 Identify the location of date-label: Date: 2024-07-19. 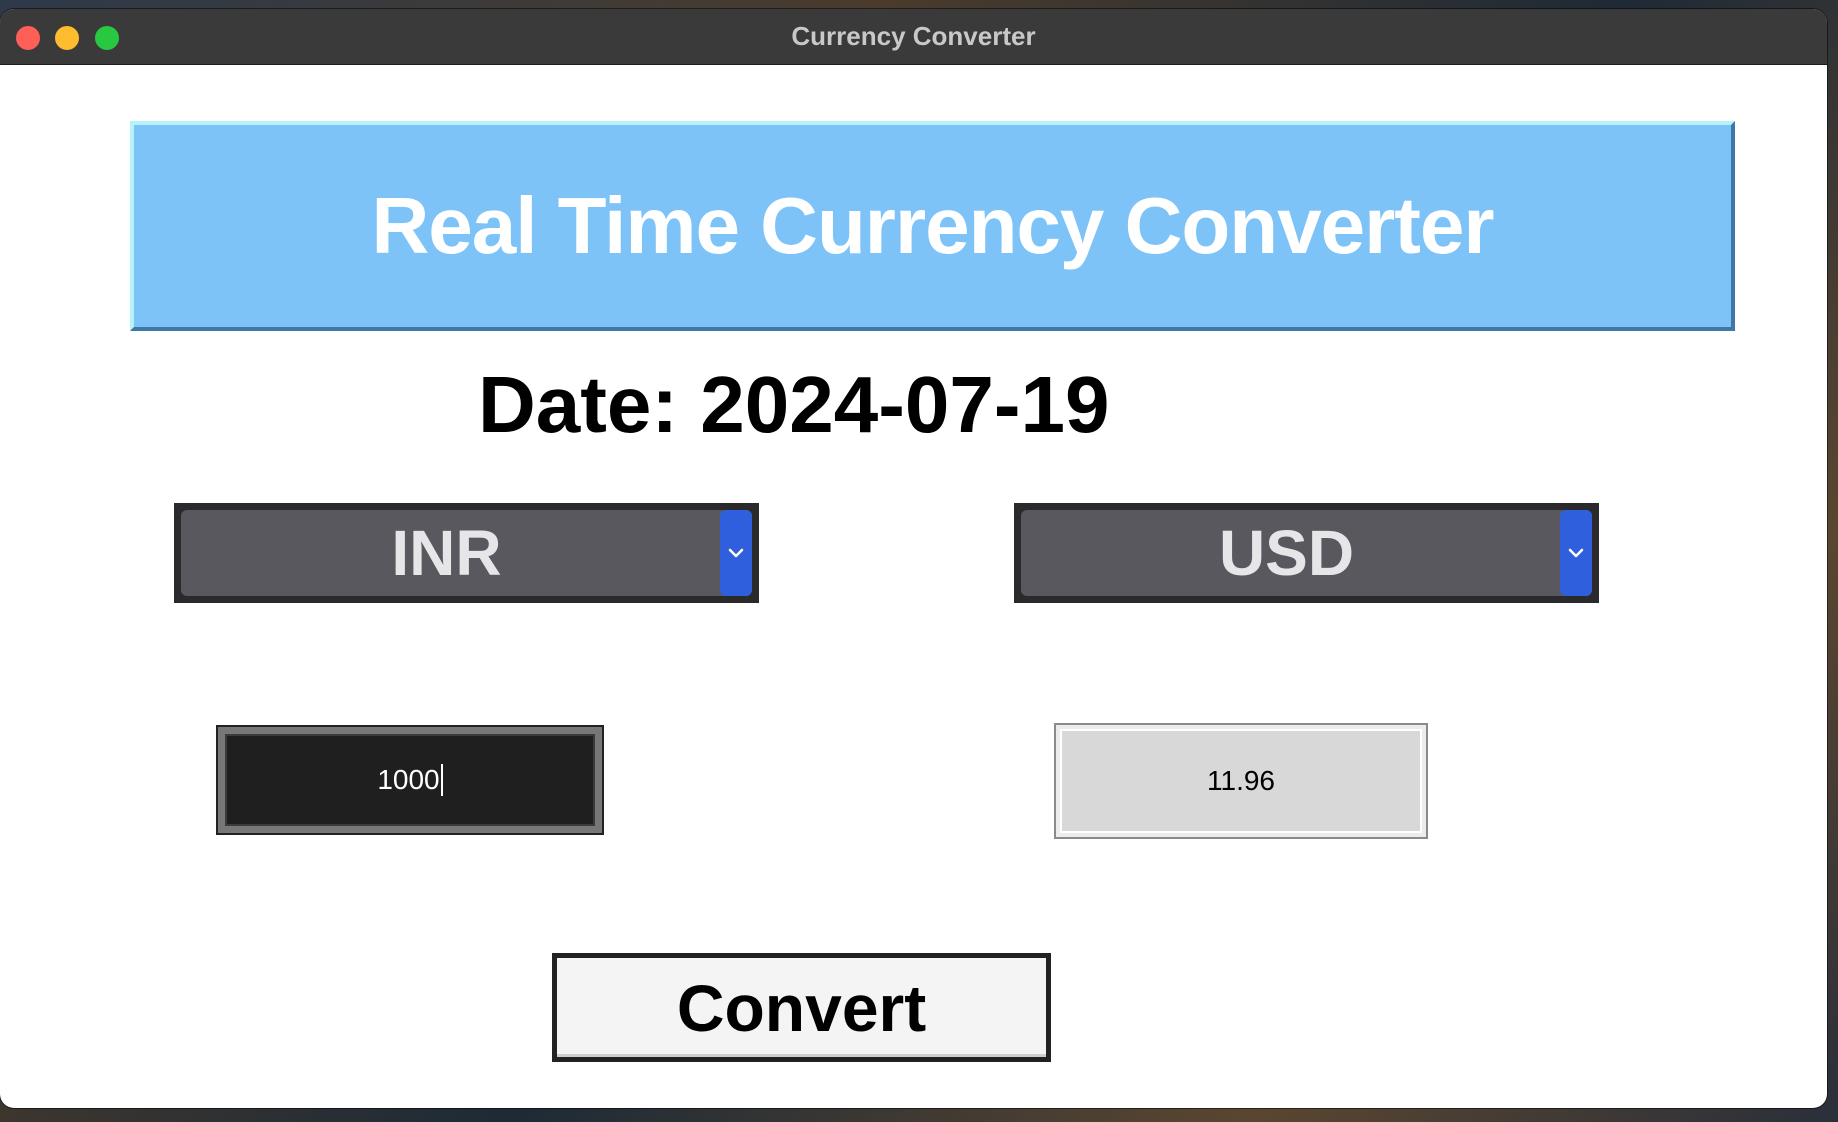
(794, 404).